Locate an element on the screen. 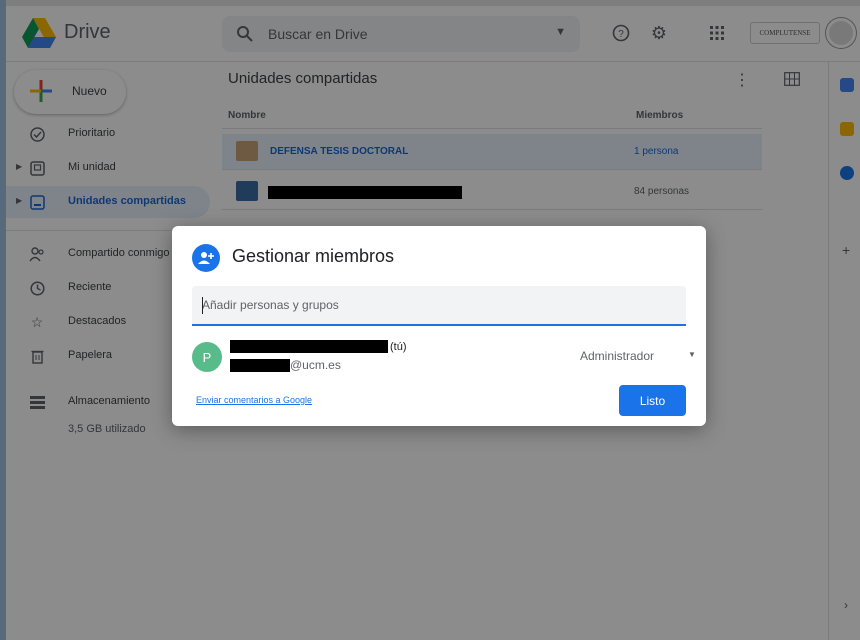  text-cursor is located at coordinates (202, 305).